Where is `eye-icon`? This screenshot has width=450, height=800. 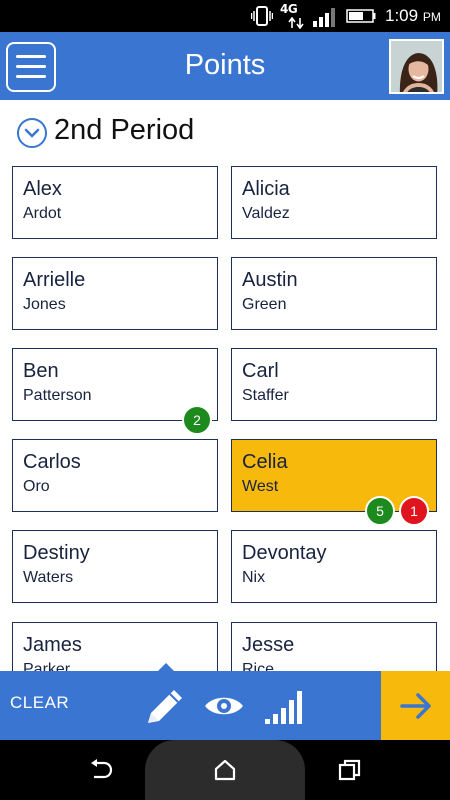 eye-icon is located at coordinates (224, 706).